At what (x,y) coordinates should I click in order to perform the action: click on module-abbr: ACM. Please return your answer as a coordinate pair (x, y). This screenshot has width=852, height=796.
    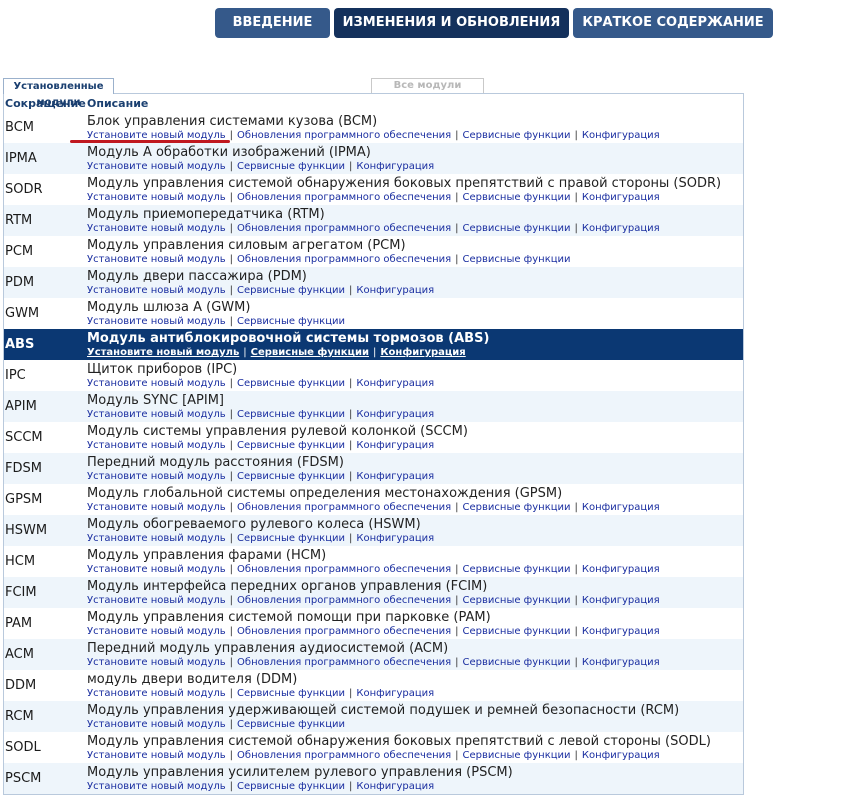
    Looking at the image, I should click on (19, 654).